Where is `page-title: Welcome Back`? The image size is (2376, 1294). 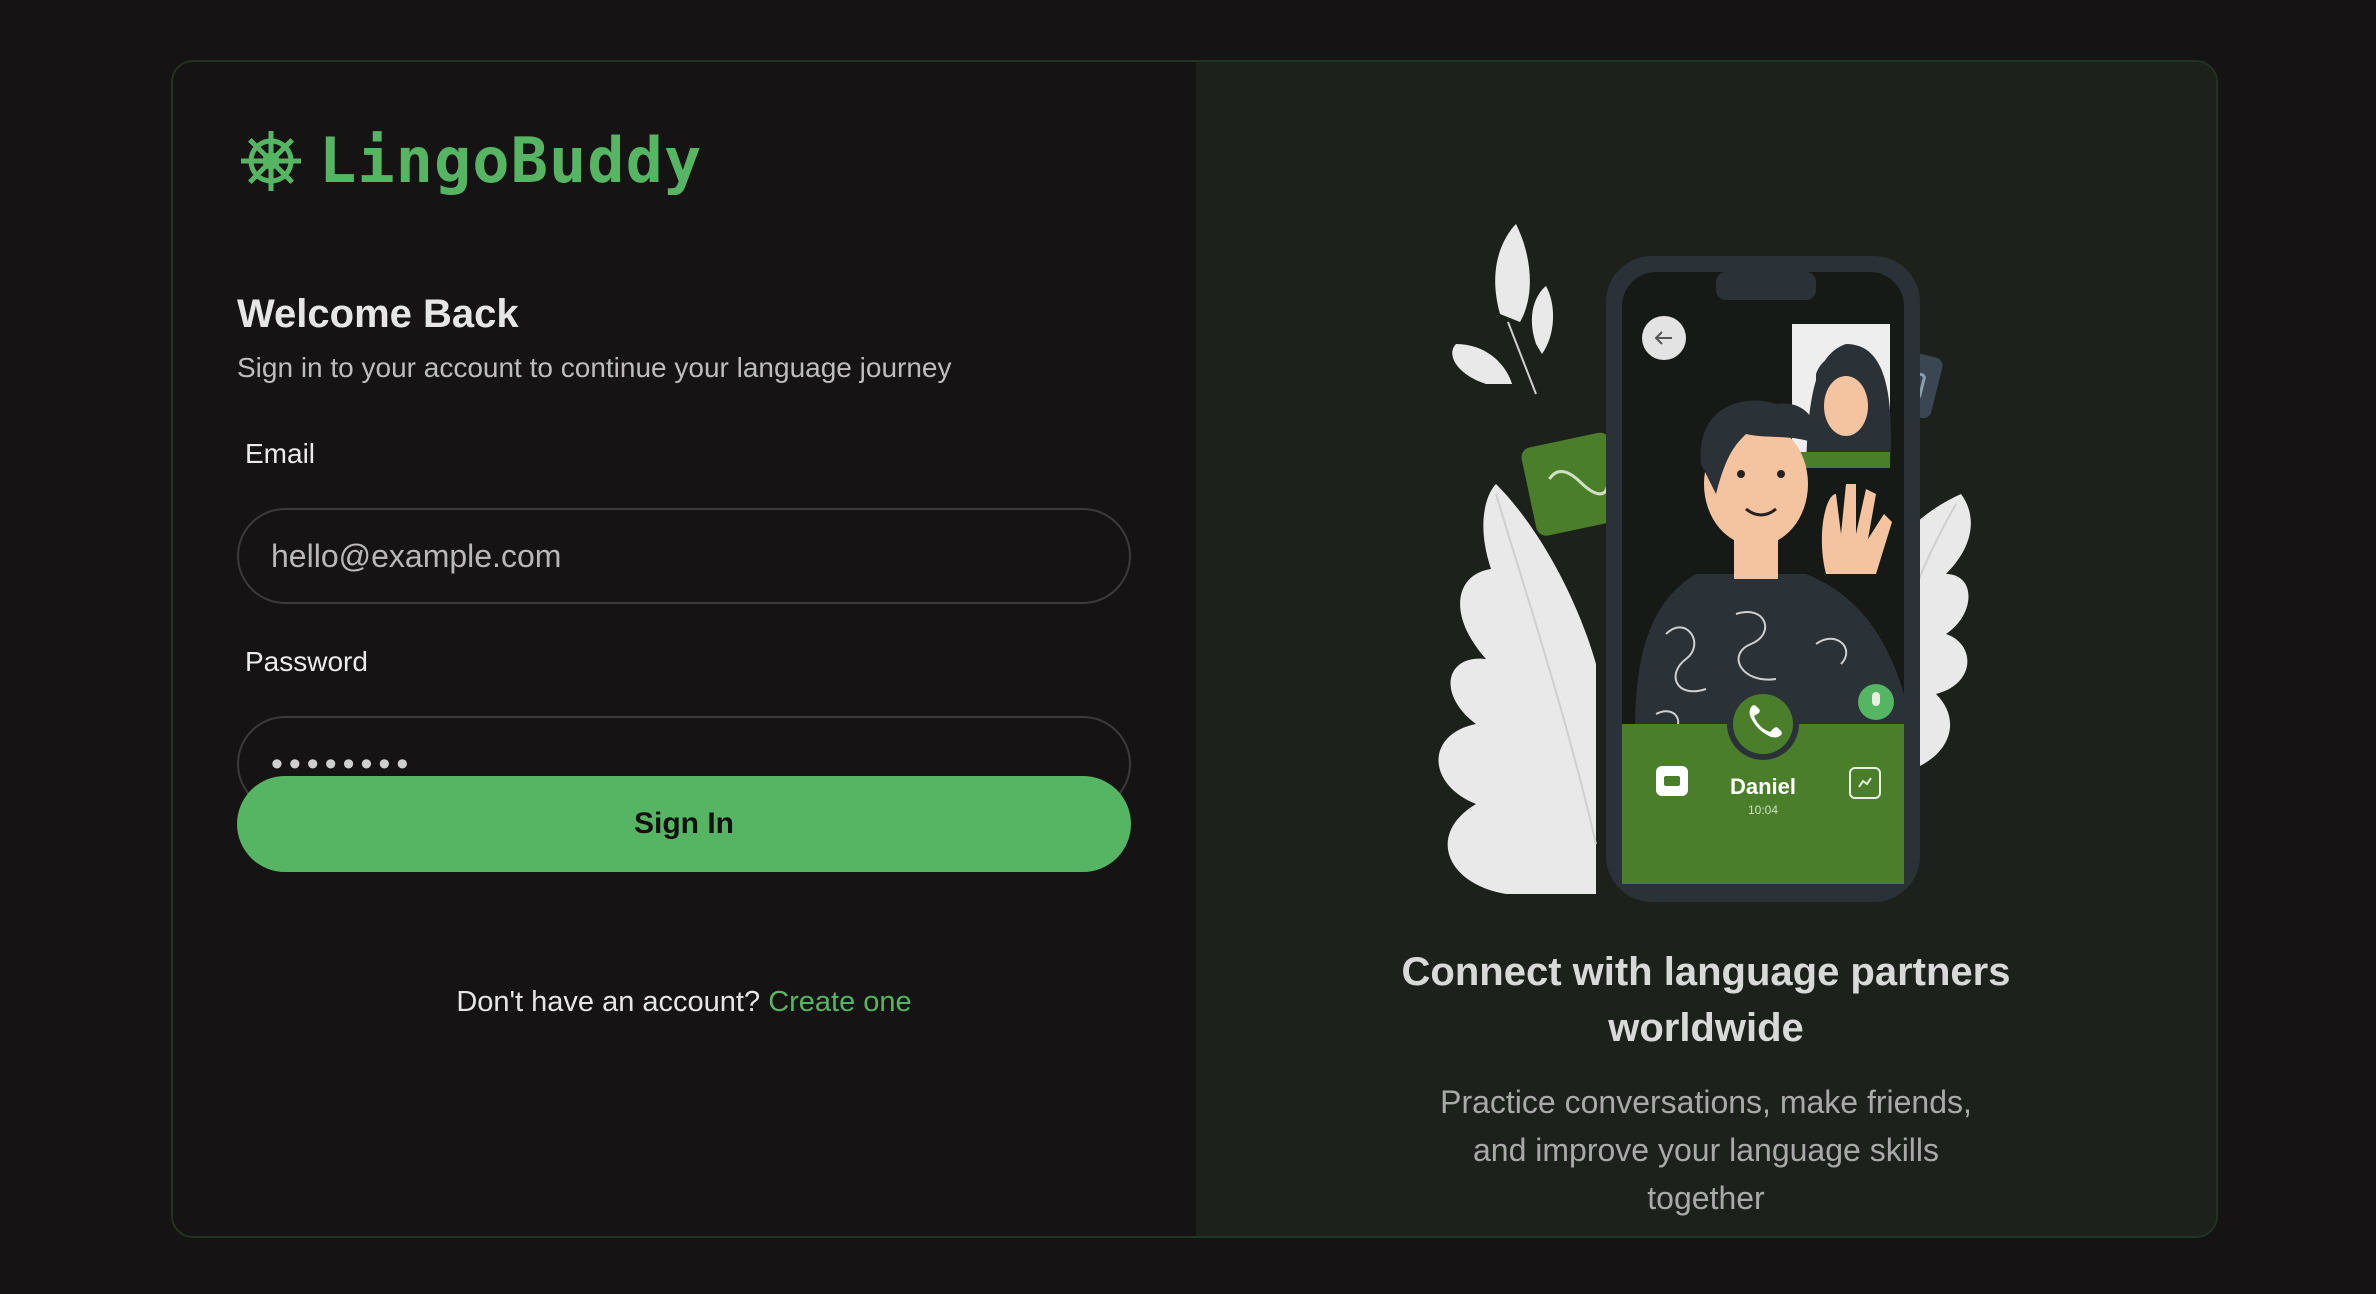 page-title: Welcome Back is located at coordinates (378, 314).